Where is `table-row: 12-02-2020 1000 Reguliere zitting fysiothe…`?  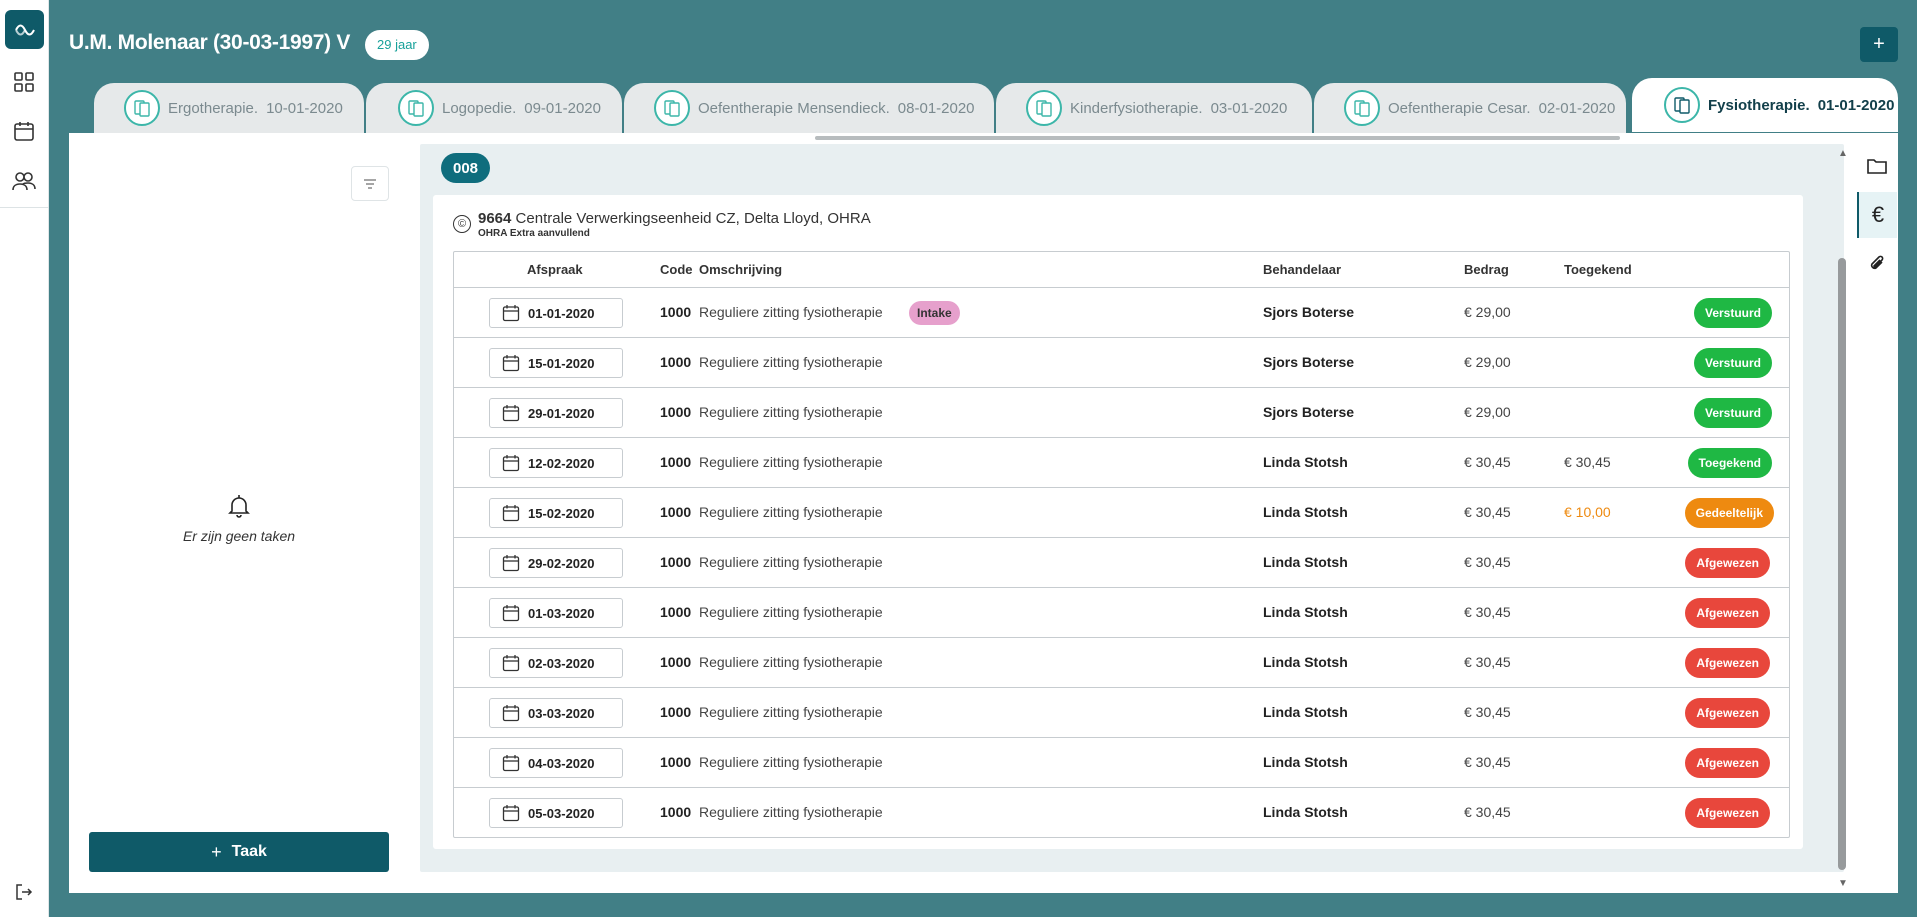
table-row: 12-02-2020 1000 Reguliere zitting fysiothe… is located at coordinates (1121, 463).